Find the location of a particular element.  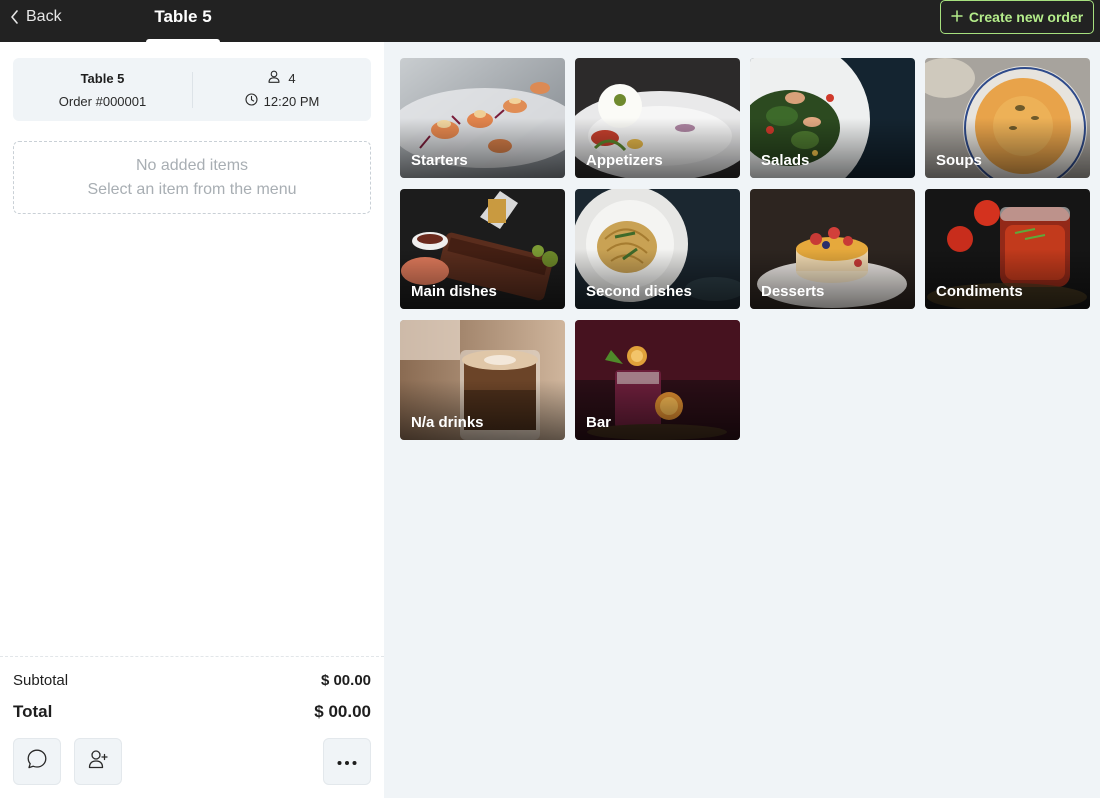

category-main-dishes: Main dishes is located at coordinates (482, 249).